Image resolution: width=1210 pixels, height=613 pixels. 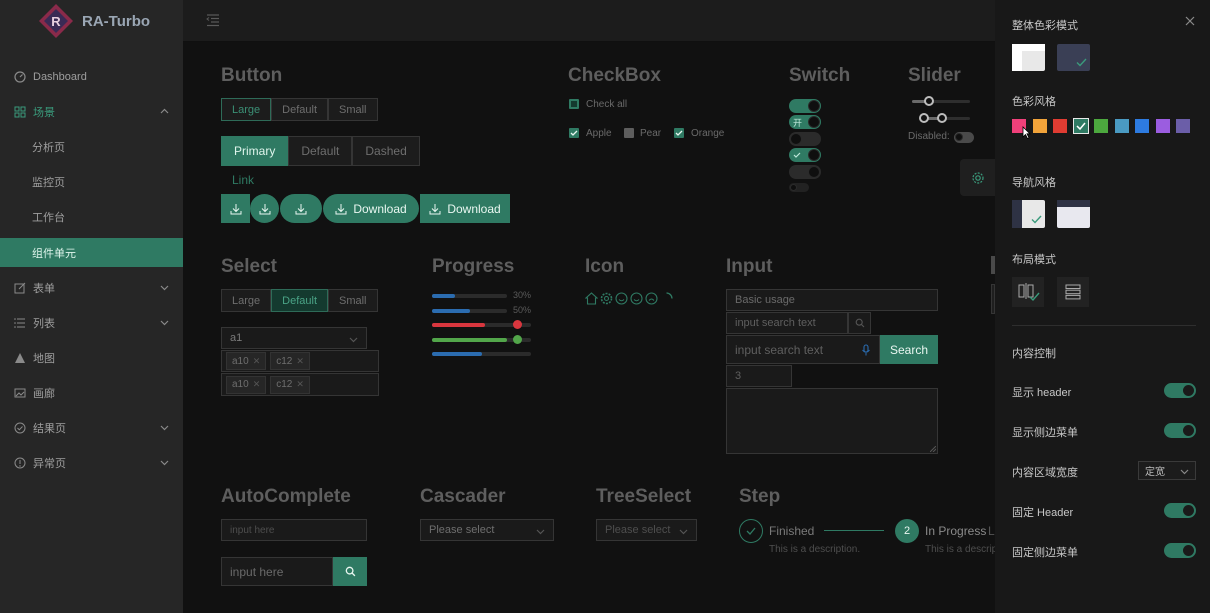 What do you see at coordinates (805, 106) in the screenshot?
I see `switch-on` at bounding box center [805, 106].